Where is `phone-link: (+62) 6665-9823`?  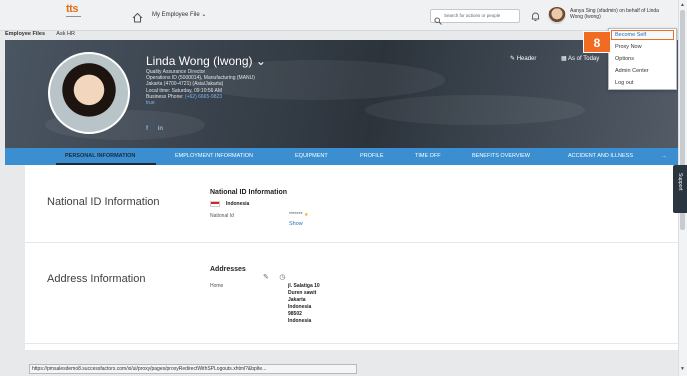
phone-link: (+62) 6665-9823 is located at coordinates (203, 97).